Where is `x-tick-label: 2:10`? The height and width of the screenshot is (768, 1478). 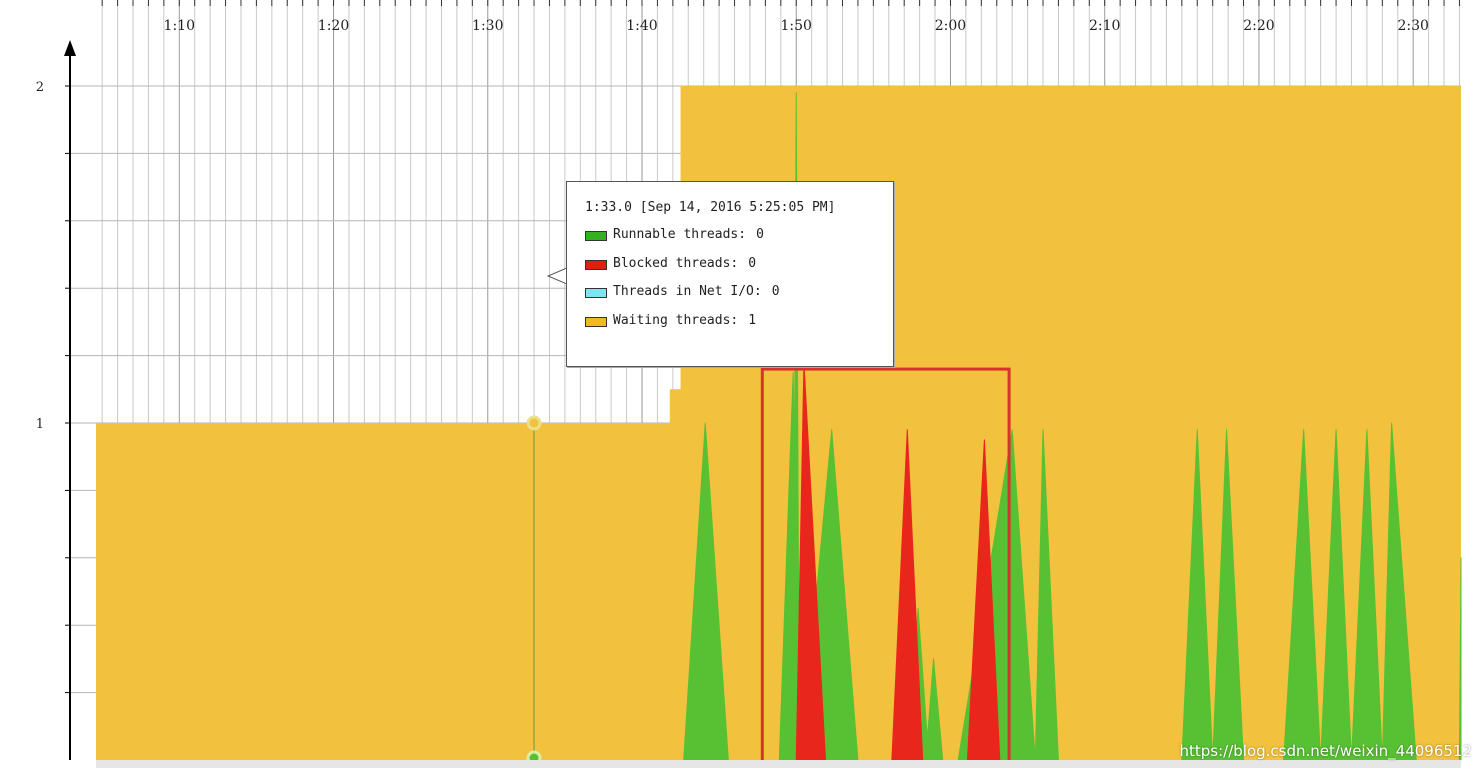 x-tick-label: 2:10 is located at coordinates (1104, 26).